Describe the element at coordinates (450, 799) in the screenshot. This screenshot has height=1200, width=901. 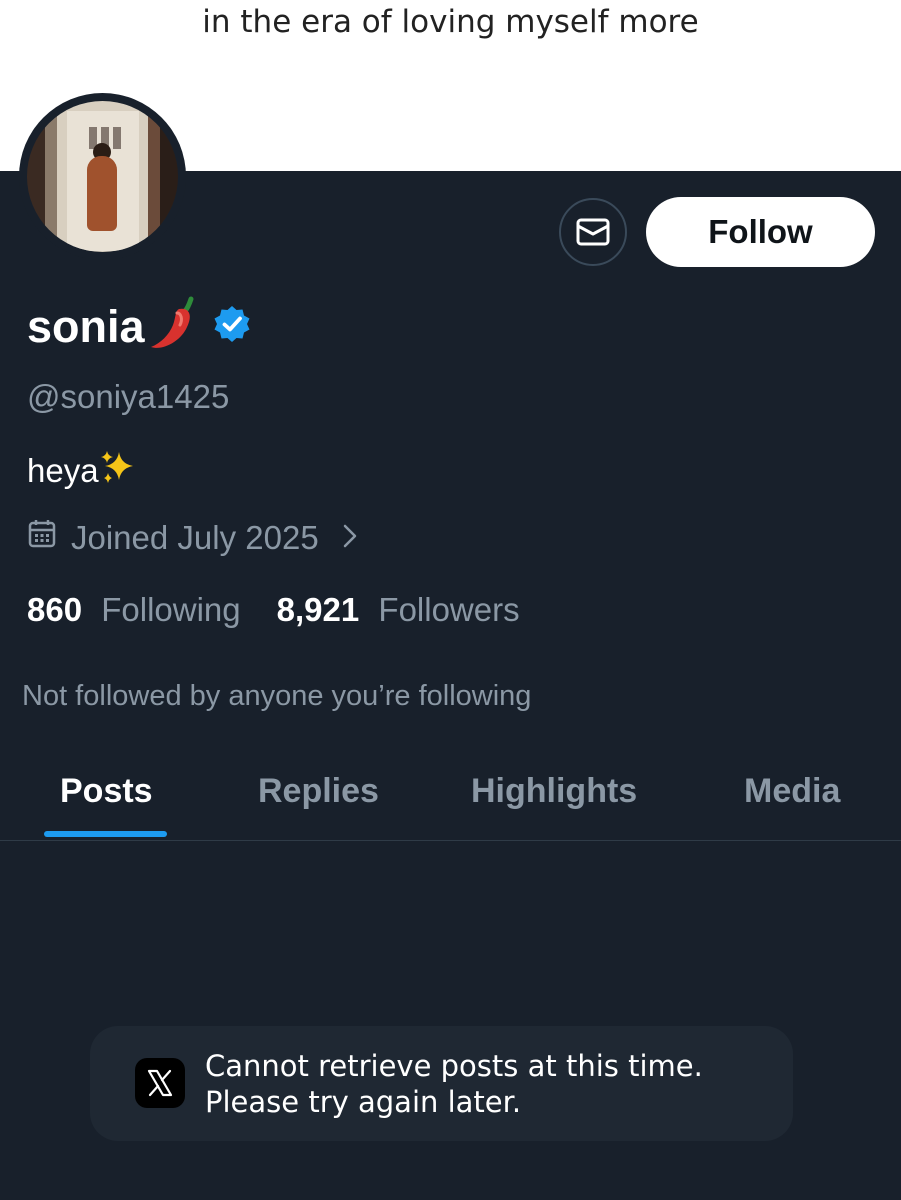
I see `profile-tabs: Posts Replies Highlights Media` at that location.